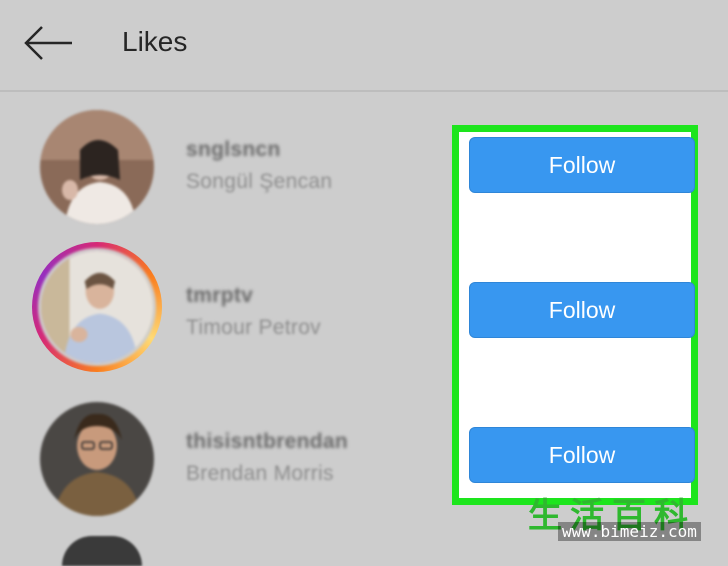 This screenshot has height=566, width=728. What do you see at coordinates (48, 43) in the screenshot?
I see `back-arrow-icon` at bounding box center [48, 43].